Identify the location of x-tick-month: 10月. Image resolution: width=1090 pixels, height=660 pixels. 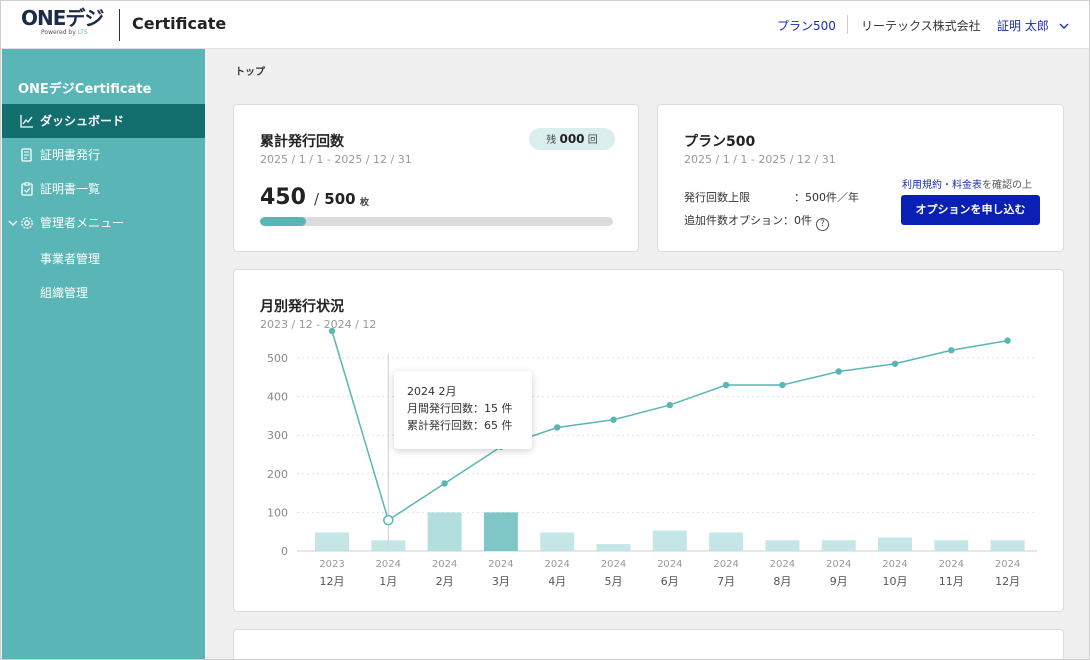
(895, 581).